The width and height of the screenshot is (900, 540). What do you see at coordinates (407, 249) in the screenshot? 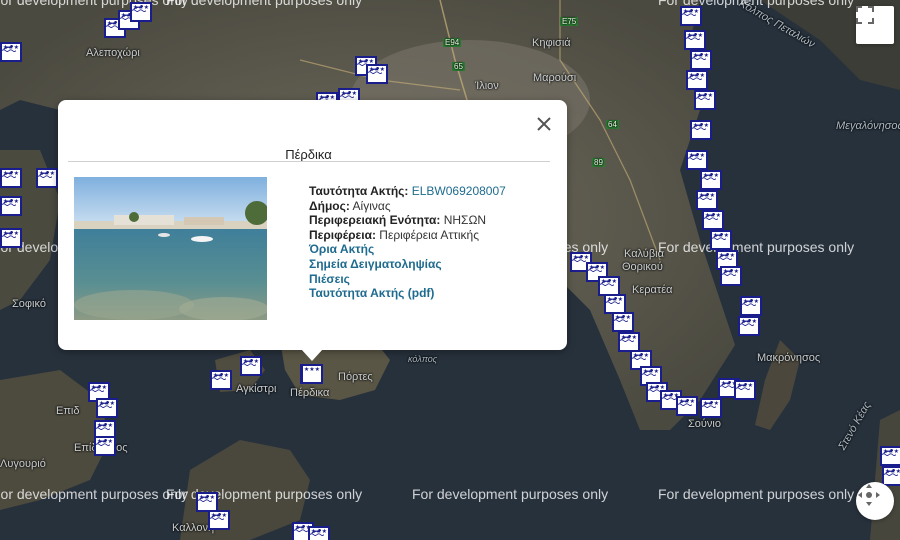
I see `link-beach-boundaries: Όρια Ακτής` at bounding box center [407, 249].